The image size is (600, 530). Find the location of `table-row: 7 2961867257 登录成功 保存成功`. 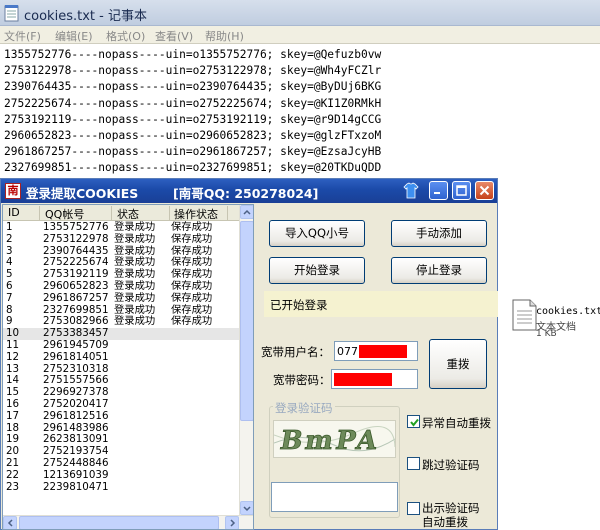

table-row: 7 2961867257 登录成功 保存成功 is located at coordinates (121, 298).